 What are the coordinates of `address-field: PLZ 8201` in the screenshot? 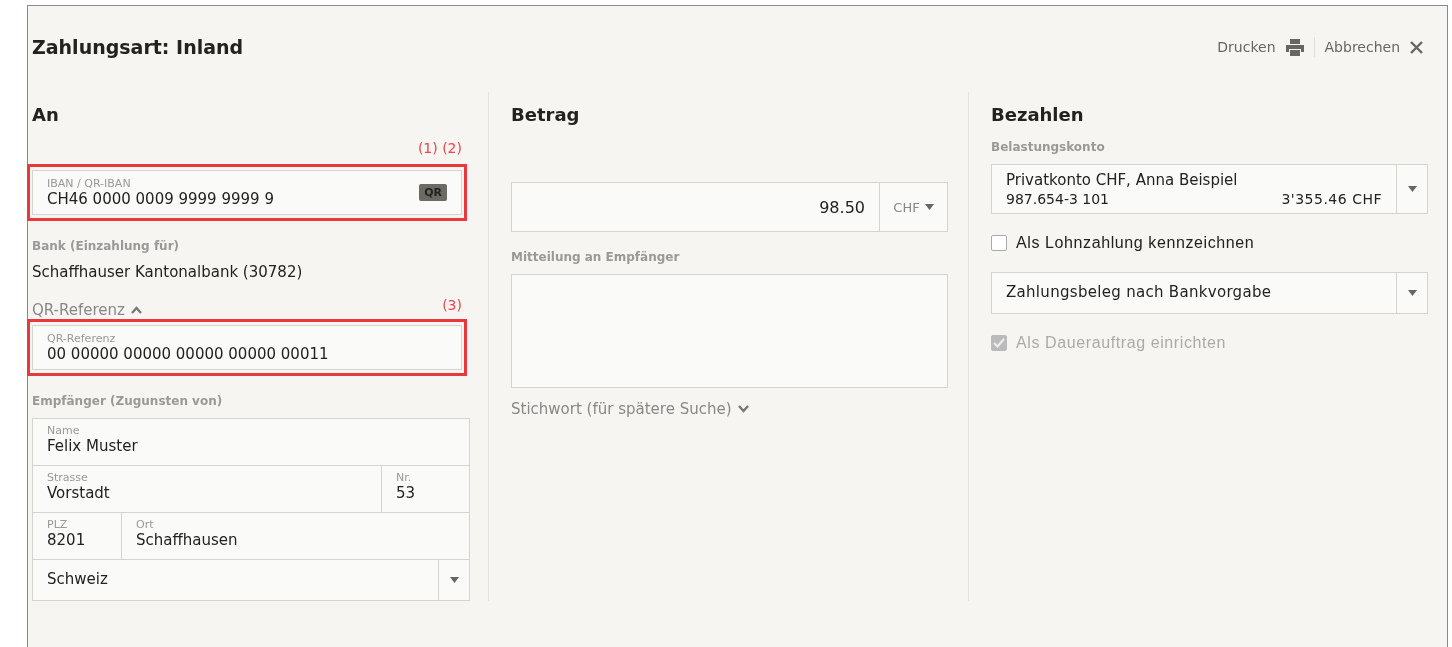 It's located at (77, 536).